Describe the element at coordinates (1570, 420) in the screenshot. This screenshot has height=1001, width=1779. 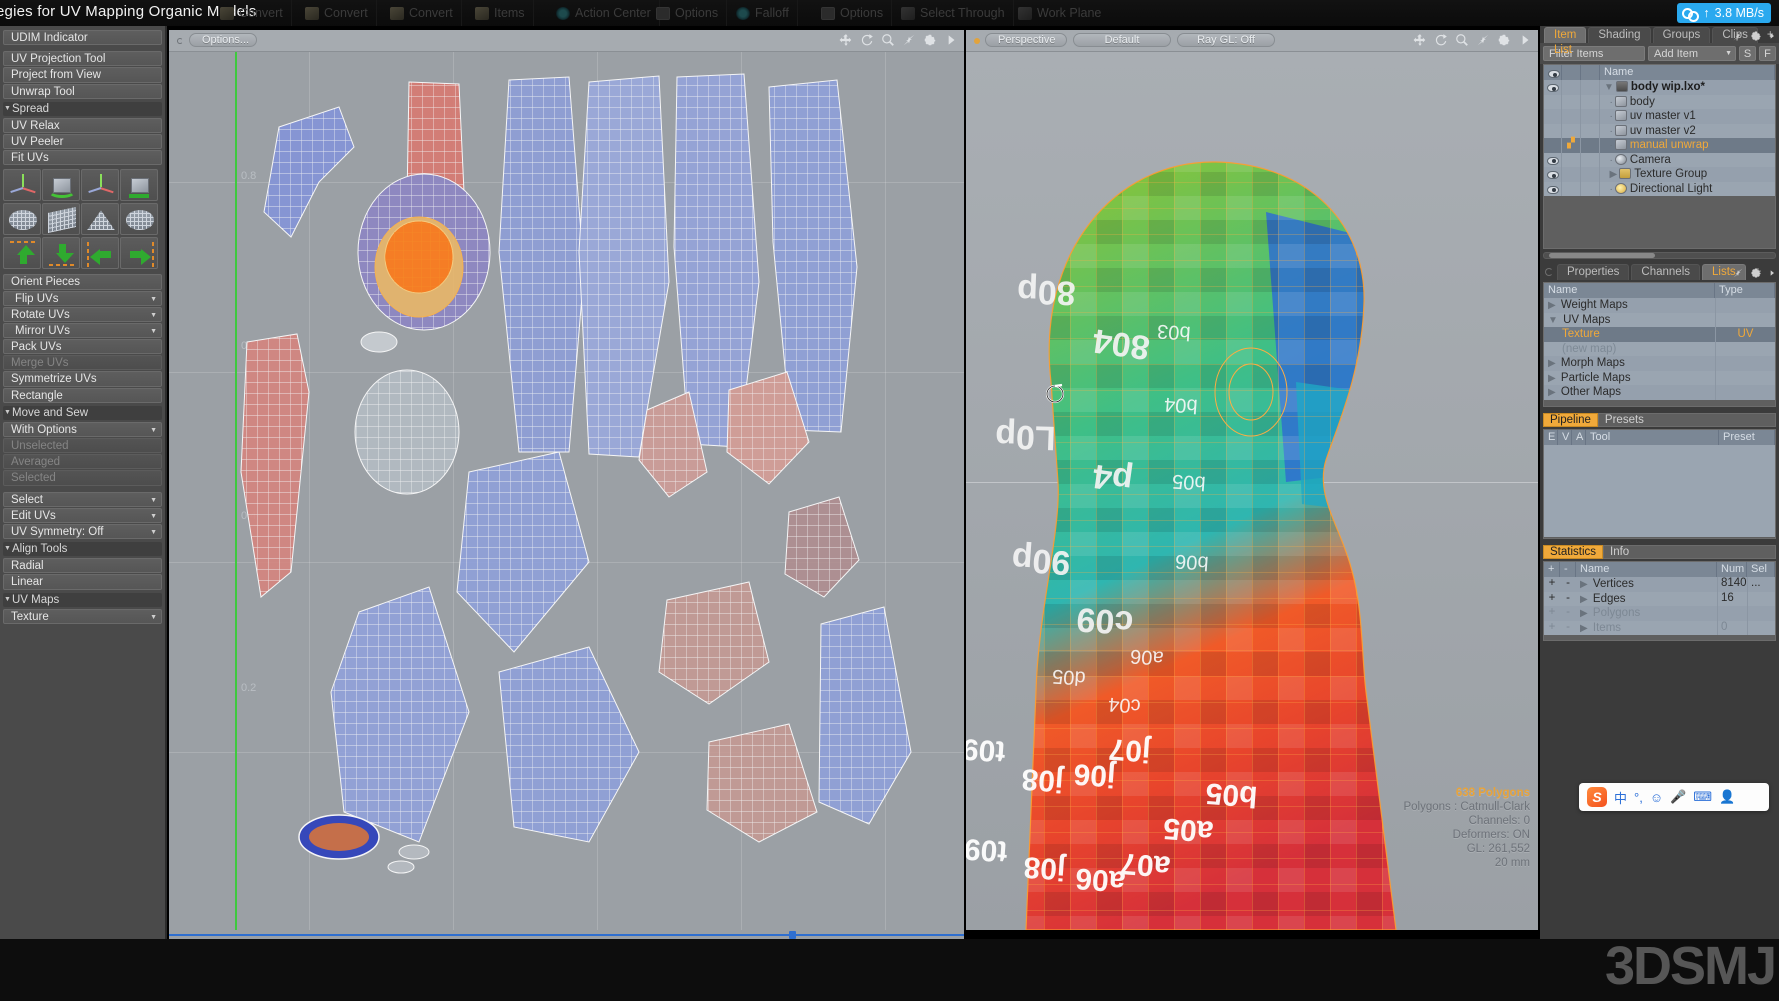
I see `tab-pipeline: Pipeline` at that location.